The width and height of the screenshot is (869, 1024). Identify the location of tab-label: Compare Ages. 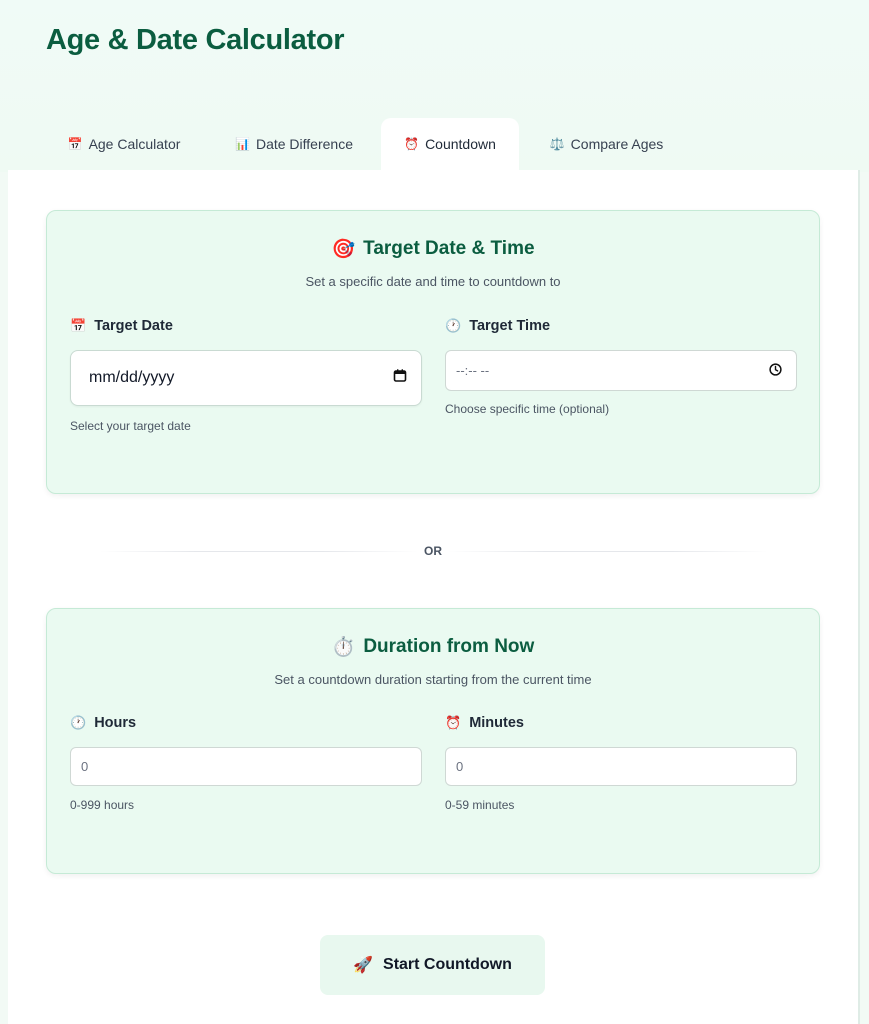
(617, 144).